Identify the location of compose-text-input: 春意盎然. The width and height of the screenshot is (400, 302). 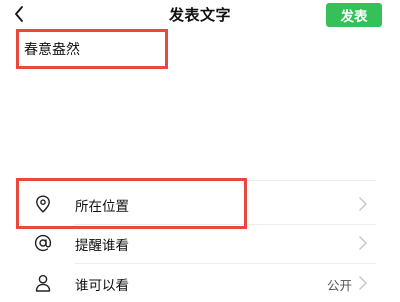
(52, 49).